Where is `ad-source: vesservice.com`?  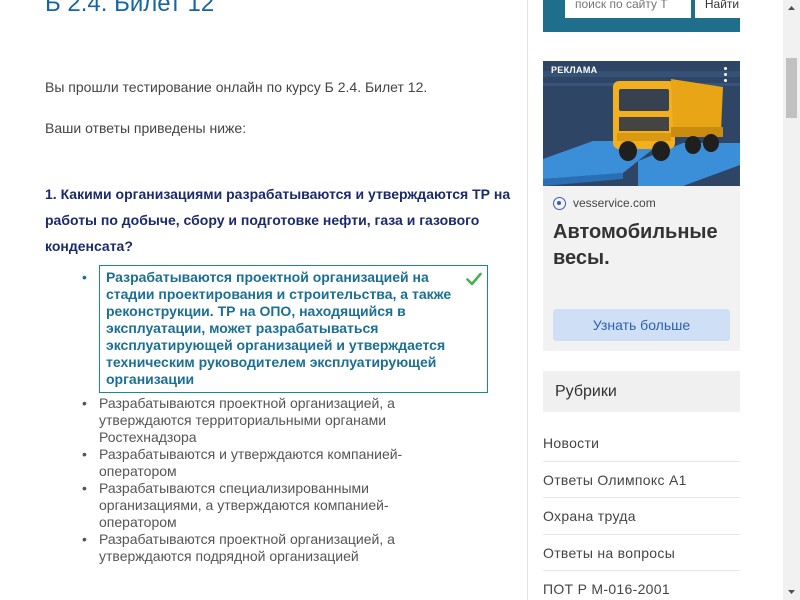
ad-source: vesservice.com is located at coordinates (604, 203).